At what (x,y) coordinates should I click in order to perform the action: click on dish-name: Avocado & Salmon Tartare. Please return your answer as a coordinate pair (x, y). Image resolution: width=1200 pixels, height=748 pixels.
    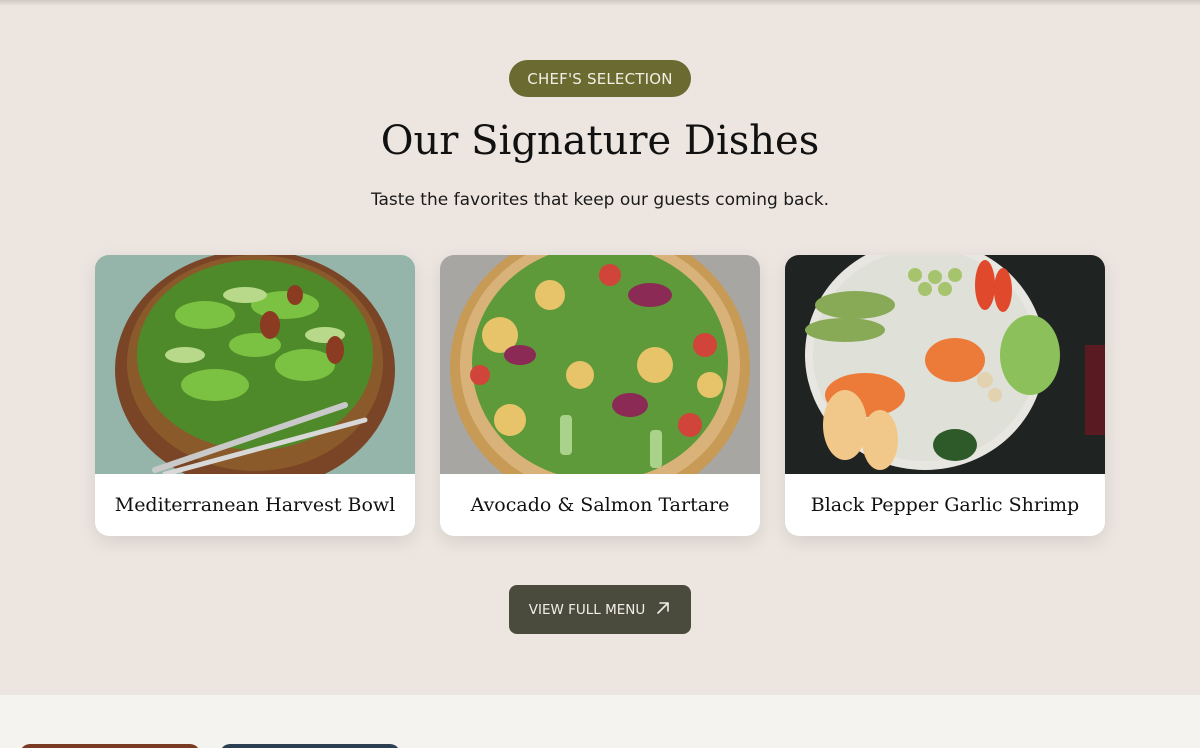
    Looking at the image, I should click on (600, 505).